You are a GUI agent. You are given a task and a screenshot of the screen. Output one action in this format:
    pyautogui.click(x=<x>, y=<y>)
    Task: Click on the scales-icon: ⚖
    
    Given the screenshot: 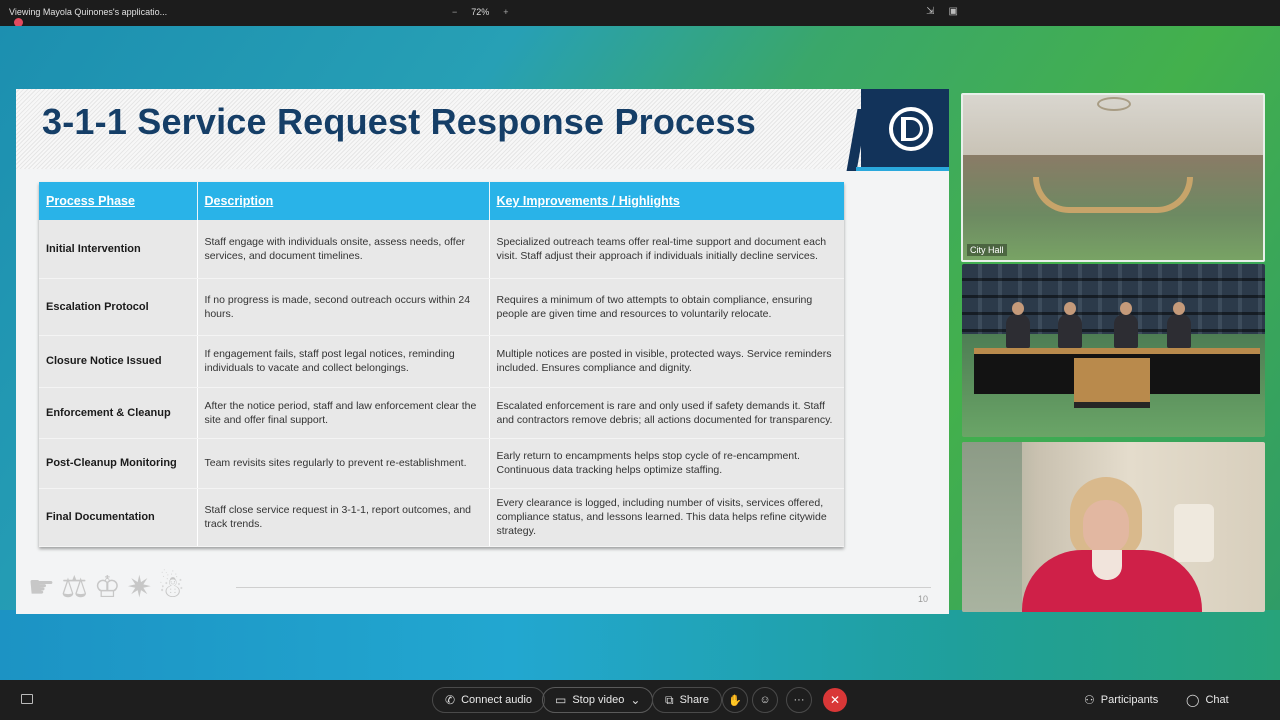 What is the action you would take?
    pyautogui.click(x=74, y=587)
    